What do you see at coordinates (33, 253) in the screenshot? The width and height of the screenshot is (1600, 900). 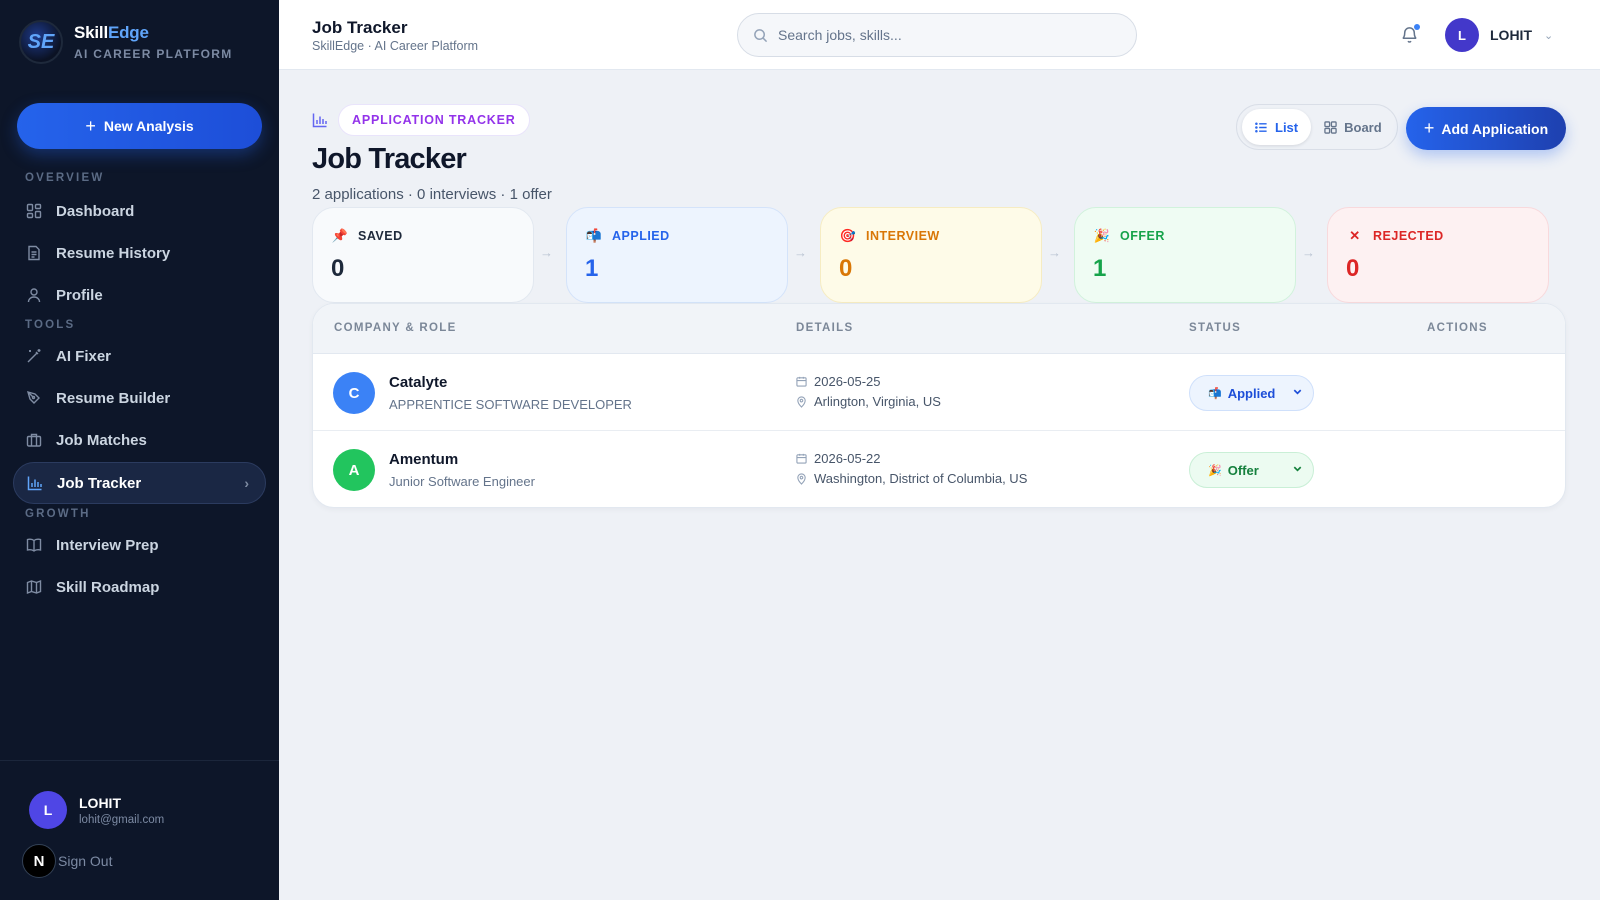 I see `document-icon` at bounding box center [33, 253].